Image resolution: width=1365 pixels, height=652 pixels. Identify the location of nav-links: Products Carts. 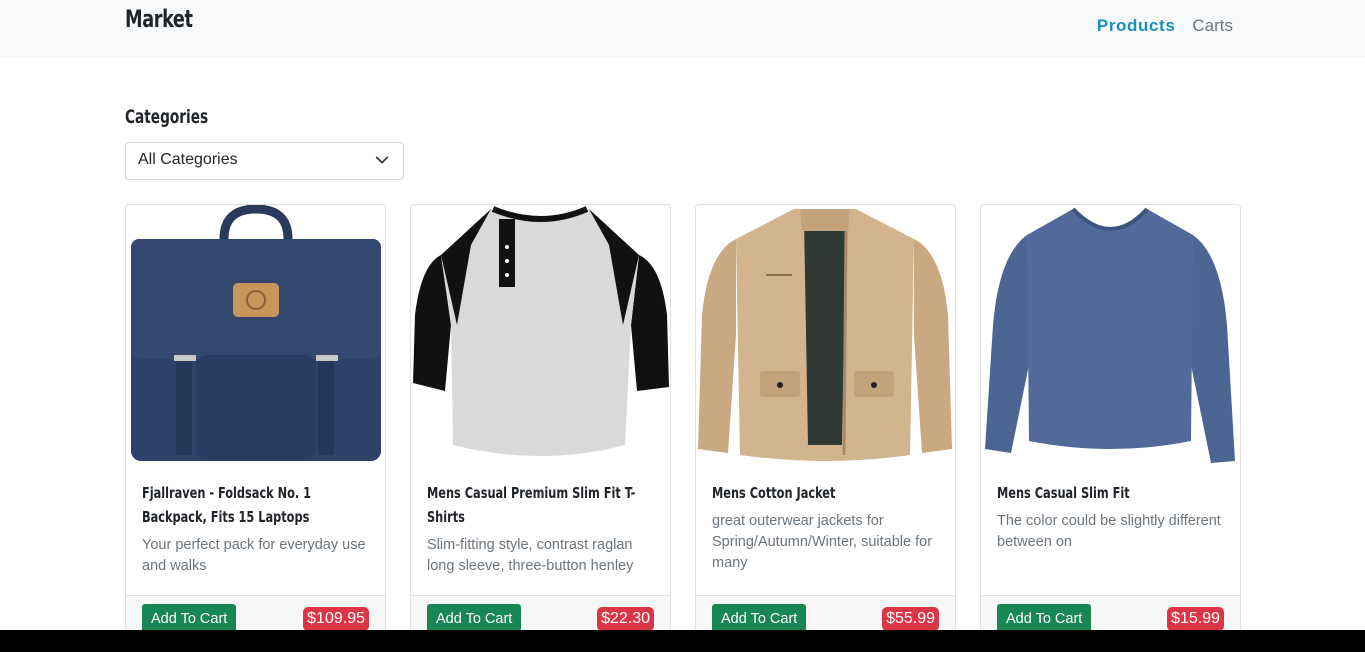
(1165, 26).